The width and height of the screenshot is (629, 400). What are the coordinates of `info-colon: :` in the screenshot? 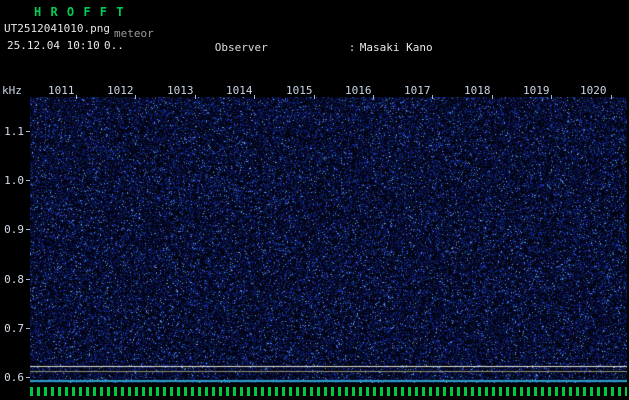 It's located at (352, 47).